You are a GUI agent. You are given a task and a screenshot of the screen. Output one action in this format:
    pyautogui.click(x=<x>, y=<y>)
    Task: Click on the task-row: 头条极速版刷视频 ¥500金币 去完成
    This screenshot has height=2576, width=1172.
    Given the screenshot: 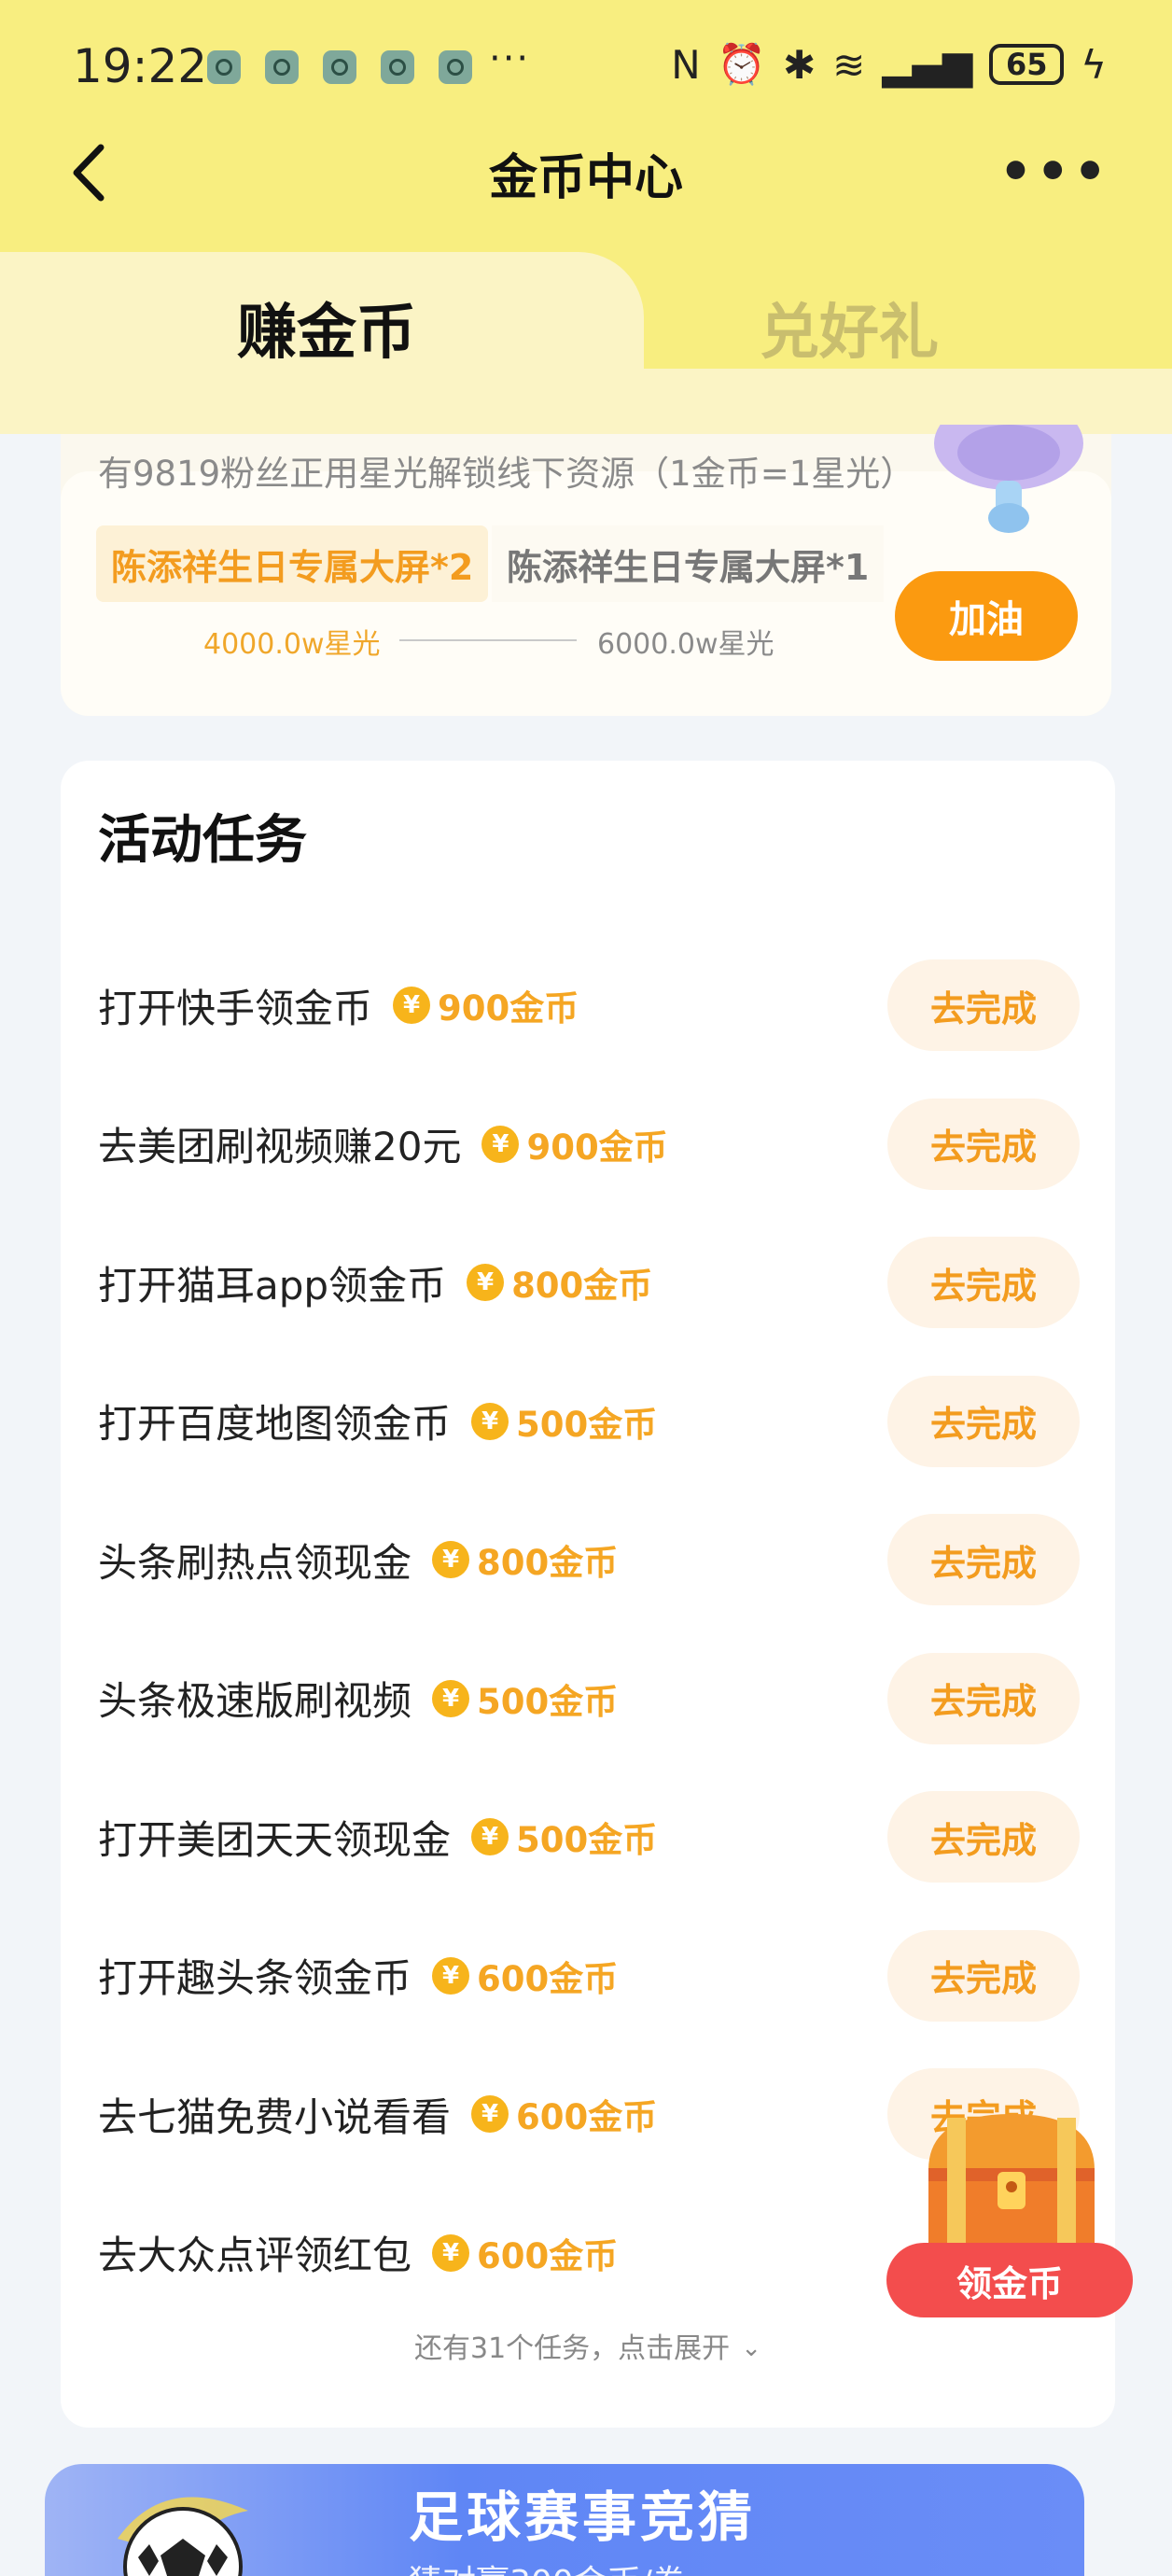 What is the action you would take?
    pyautogui.click(x=588, y=1699)
    